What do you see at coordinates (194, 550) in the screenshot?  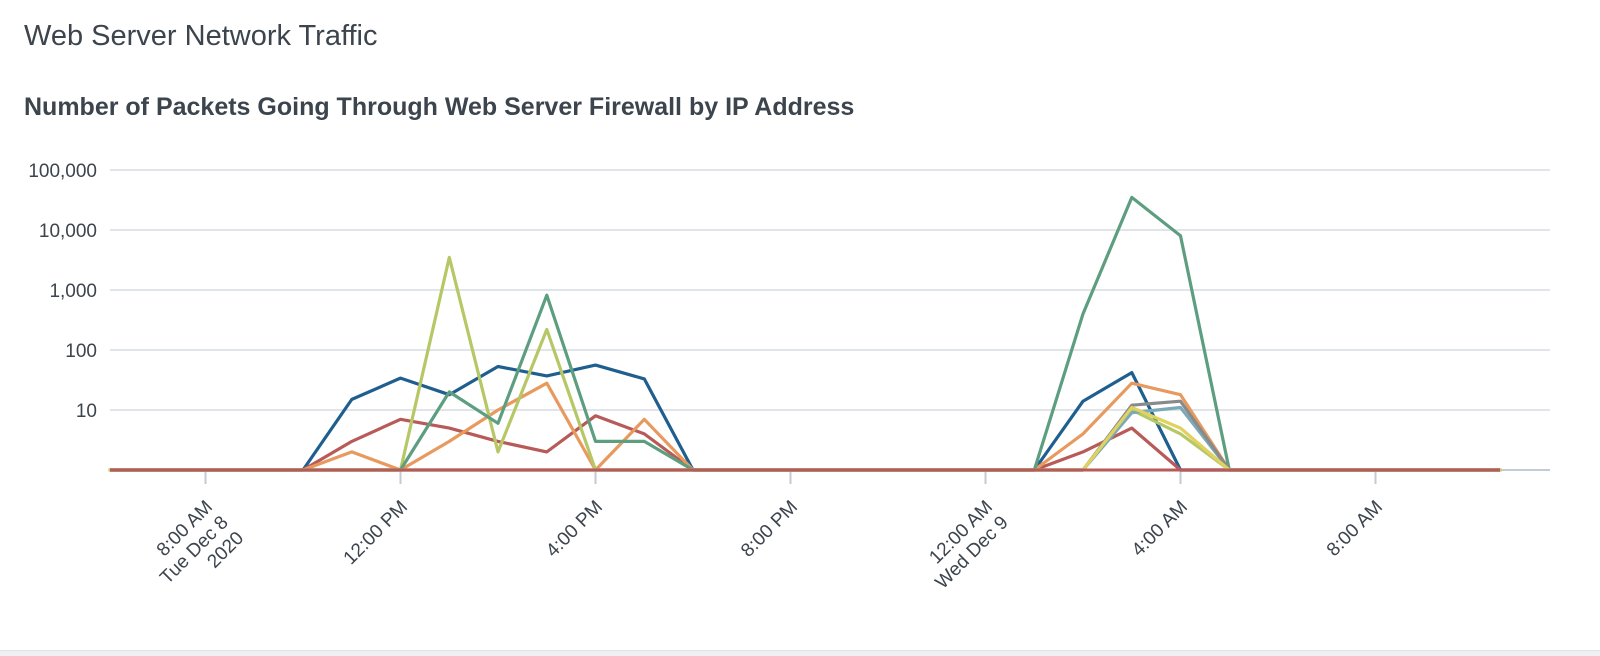 I see `x-tick-label: 8:00 AMTue Dec 82020` at bounding box center [194, 550].